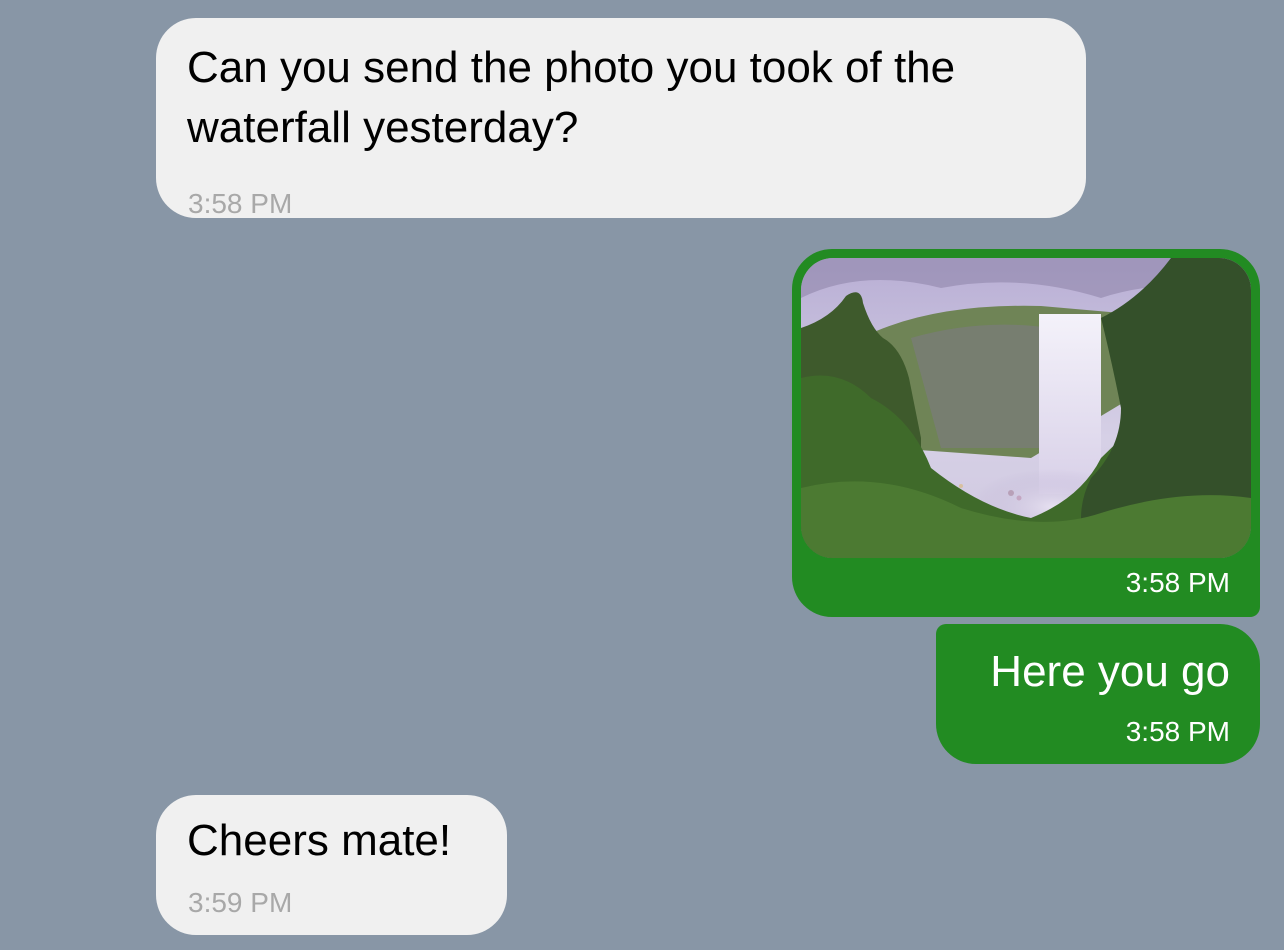  I want to click on outgoing-photo-message-bubble: 3:58 PM, so click(1026, 433).